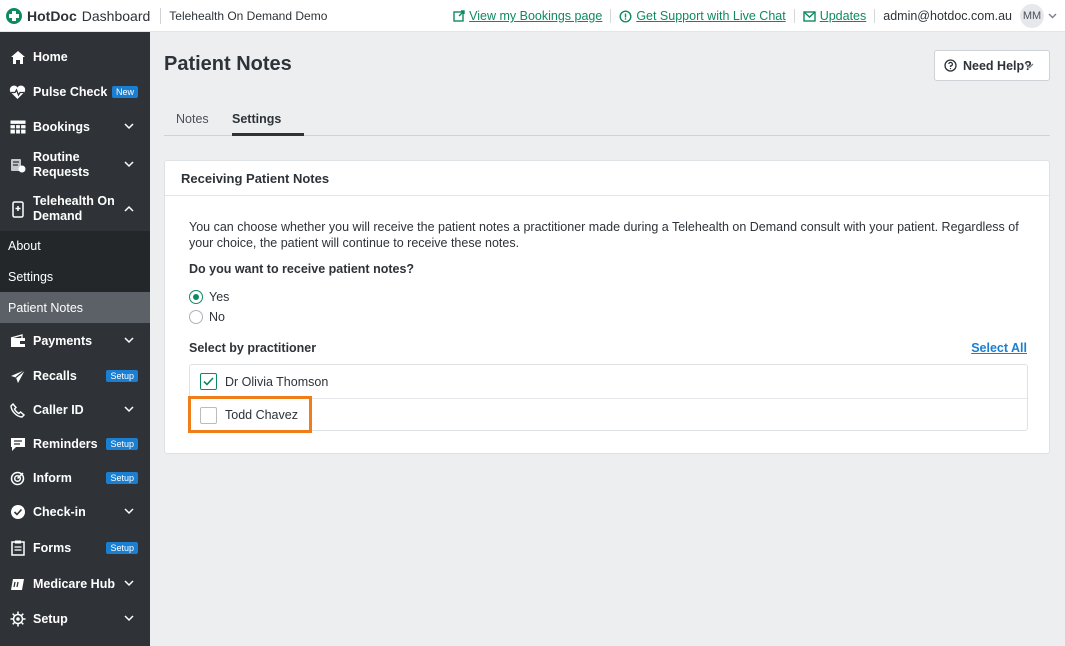  I want to click on live-chat-label: Get Support with Live Chat, so click(711, 16).